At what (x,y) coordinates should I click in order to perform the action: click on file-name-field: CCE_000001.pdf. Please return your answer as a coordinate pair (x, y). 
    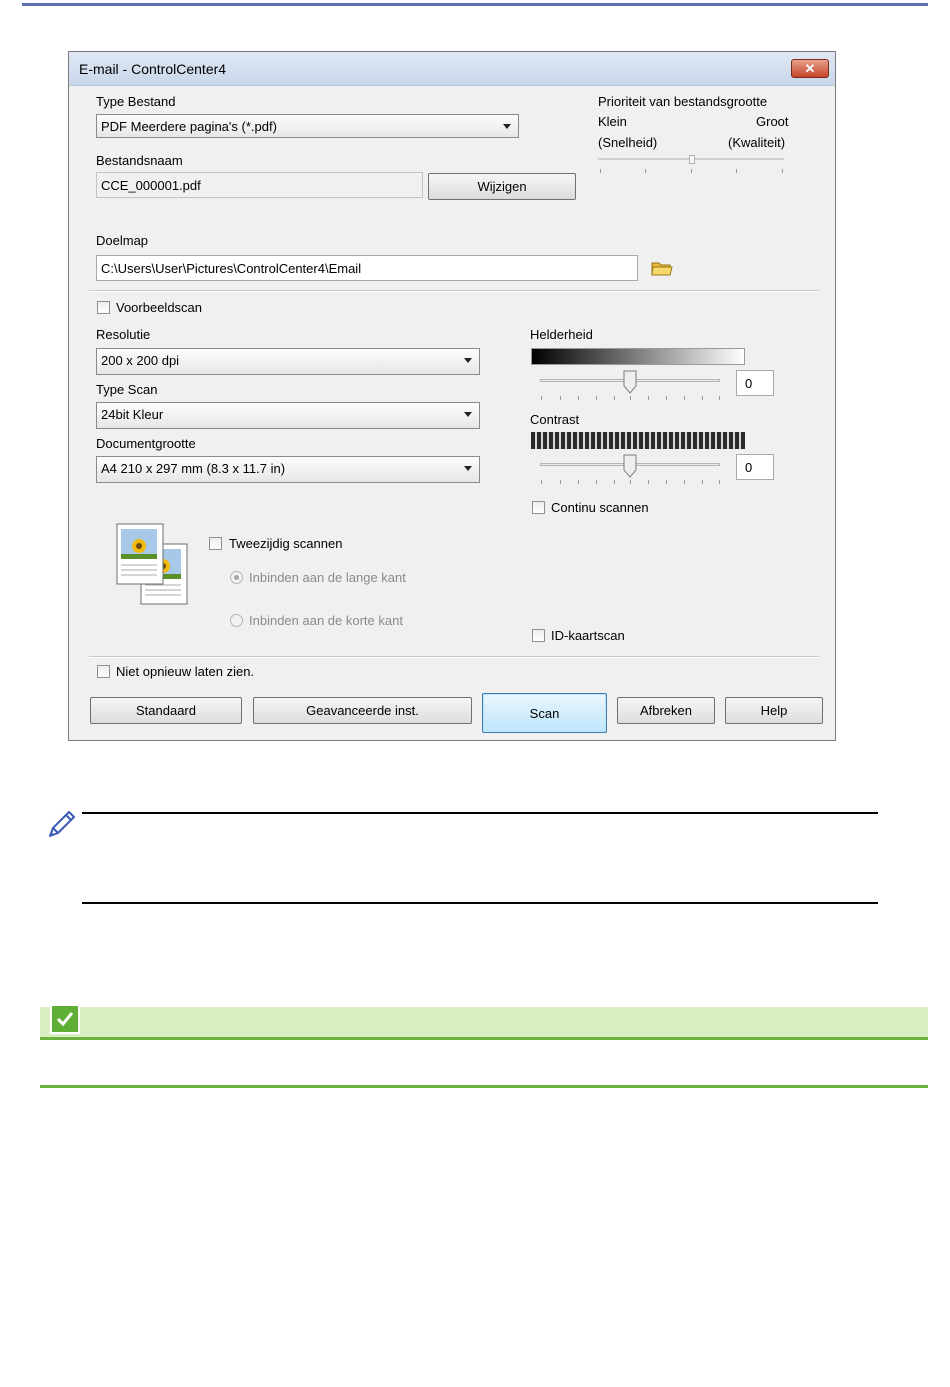
    Looking at the image, I should click on (259, 185).